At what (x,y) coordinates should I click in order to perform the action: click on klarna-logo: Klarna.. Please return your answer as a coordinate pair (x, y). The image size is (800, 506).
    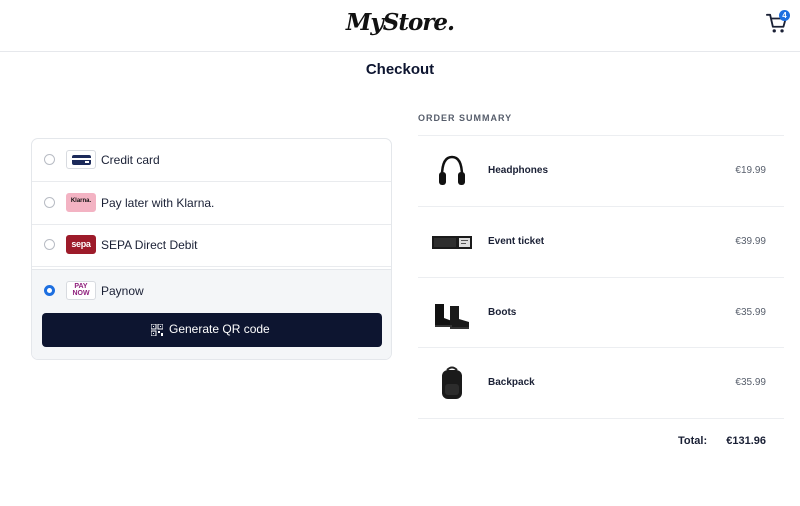
    Looking at the image, I should click on (81, 202).